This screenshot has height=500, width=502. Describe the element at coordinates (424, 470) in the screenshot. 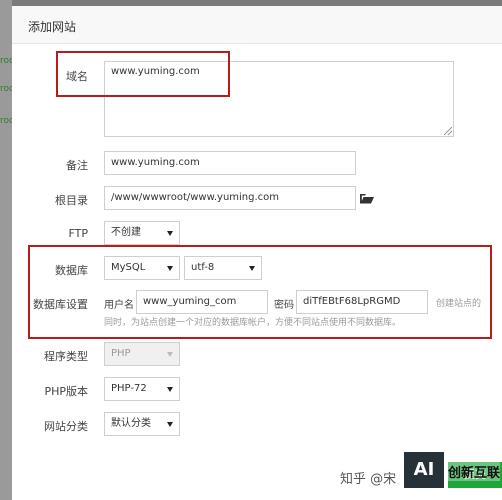

I see `ai-logo: AI` at that location.